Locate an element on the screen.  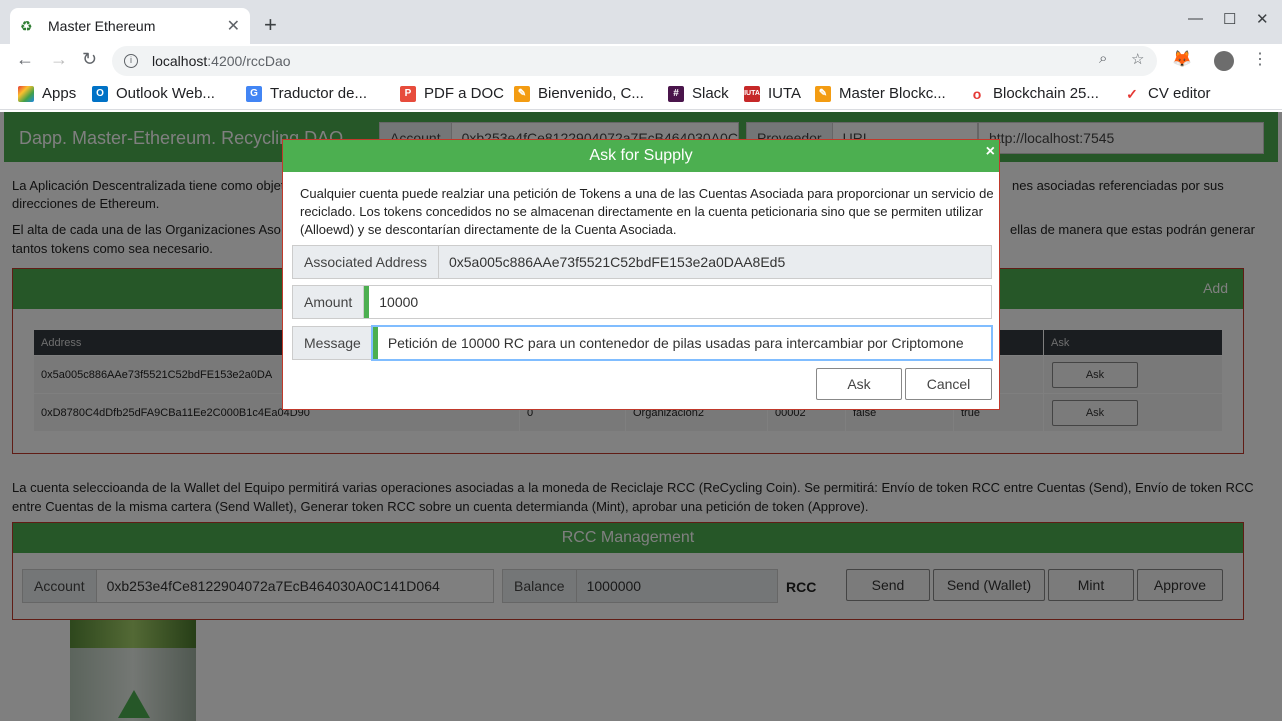
ask-button: Ask is located at coordinates (859, 384).